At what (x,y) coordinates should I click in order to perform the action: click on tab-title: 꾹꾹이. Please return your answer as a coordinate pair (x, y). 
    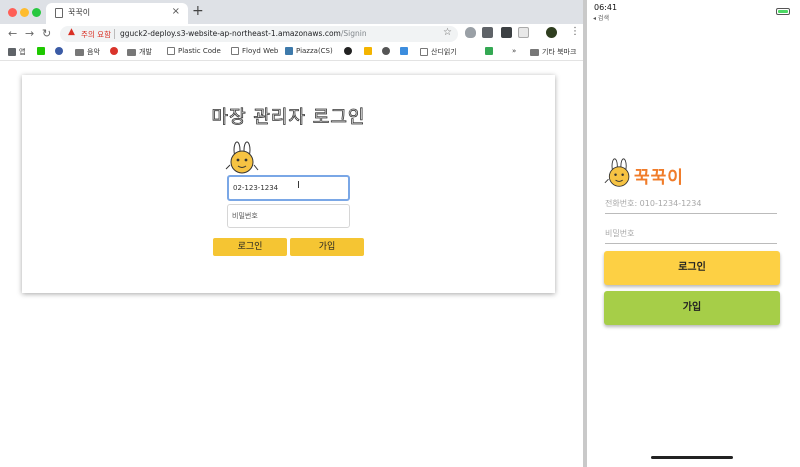
    Looking at the image, I should click on (79, 12).